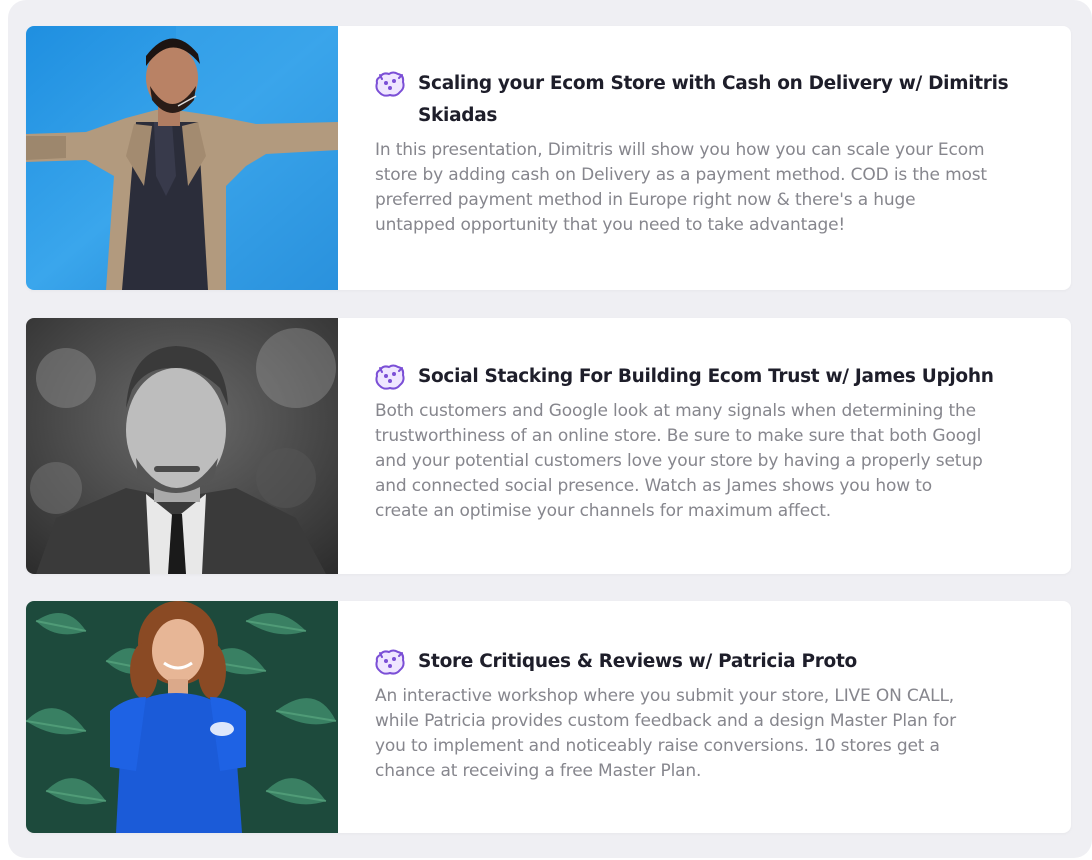 The height and width of the screenshot is (860, 1092). What do you see at coordinates (182, 446) in the screenshot?
I see `speaker-photo-james` at bounding box center [182, 446].